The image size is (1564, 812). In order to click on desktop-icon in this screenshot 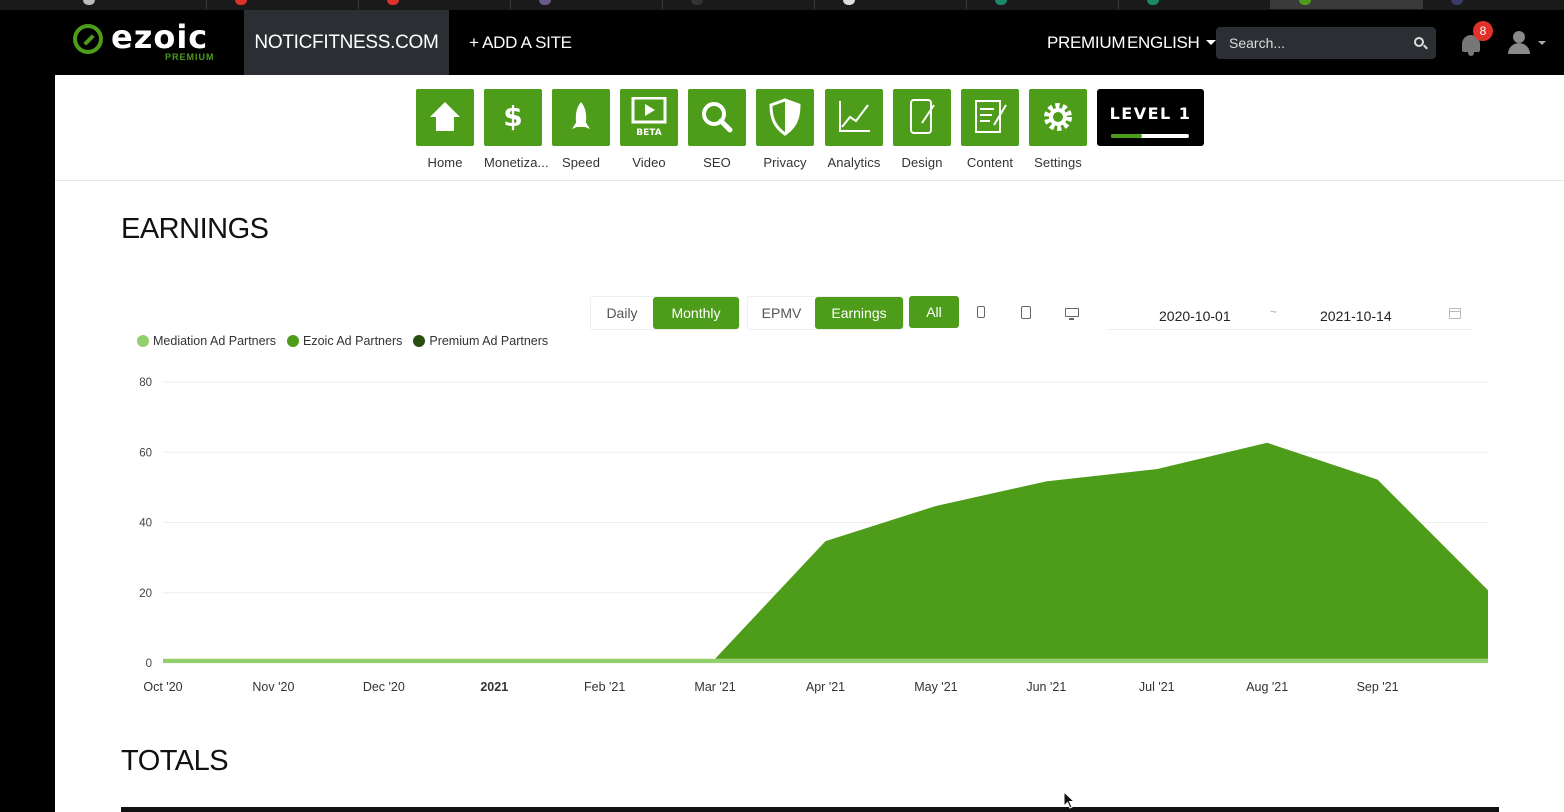, I will do `click(1072, 313)`.